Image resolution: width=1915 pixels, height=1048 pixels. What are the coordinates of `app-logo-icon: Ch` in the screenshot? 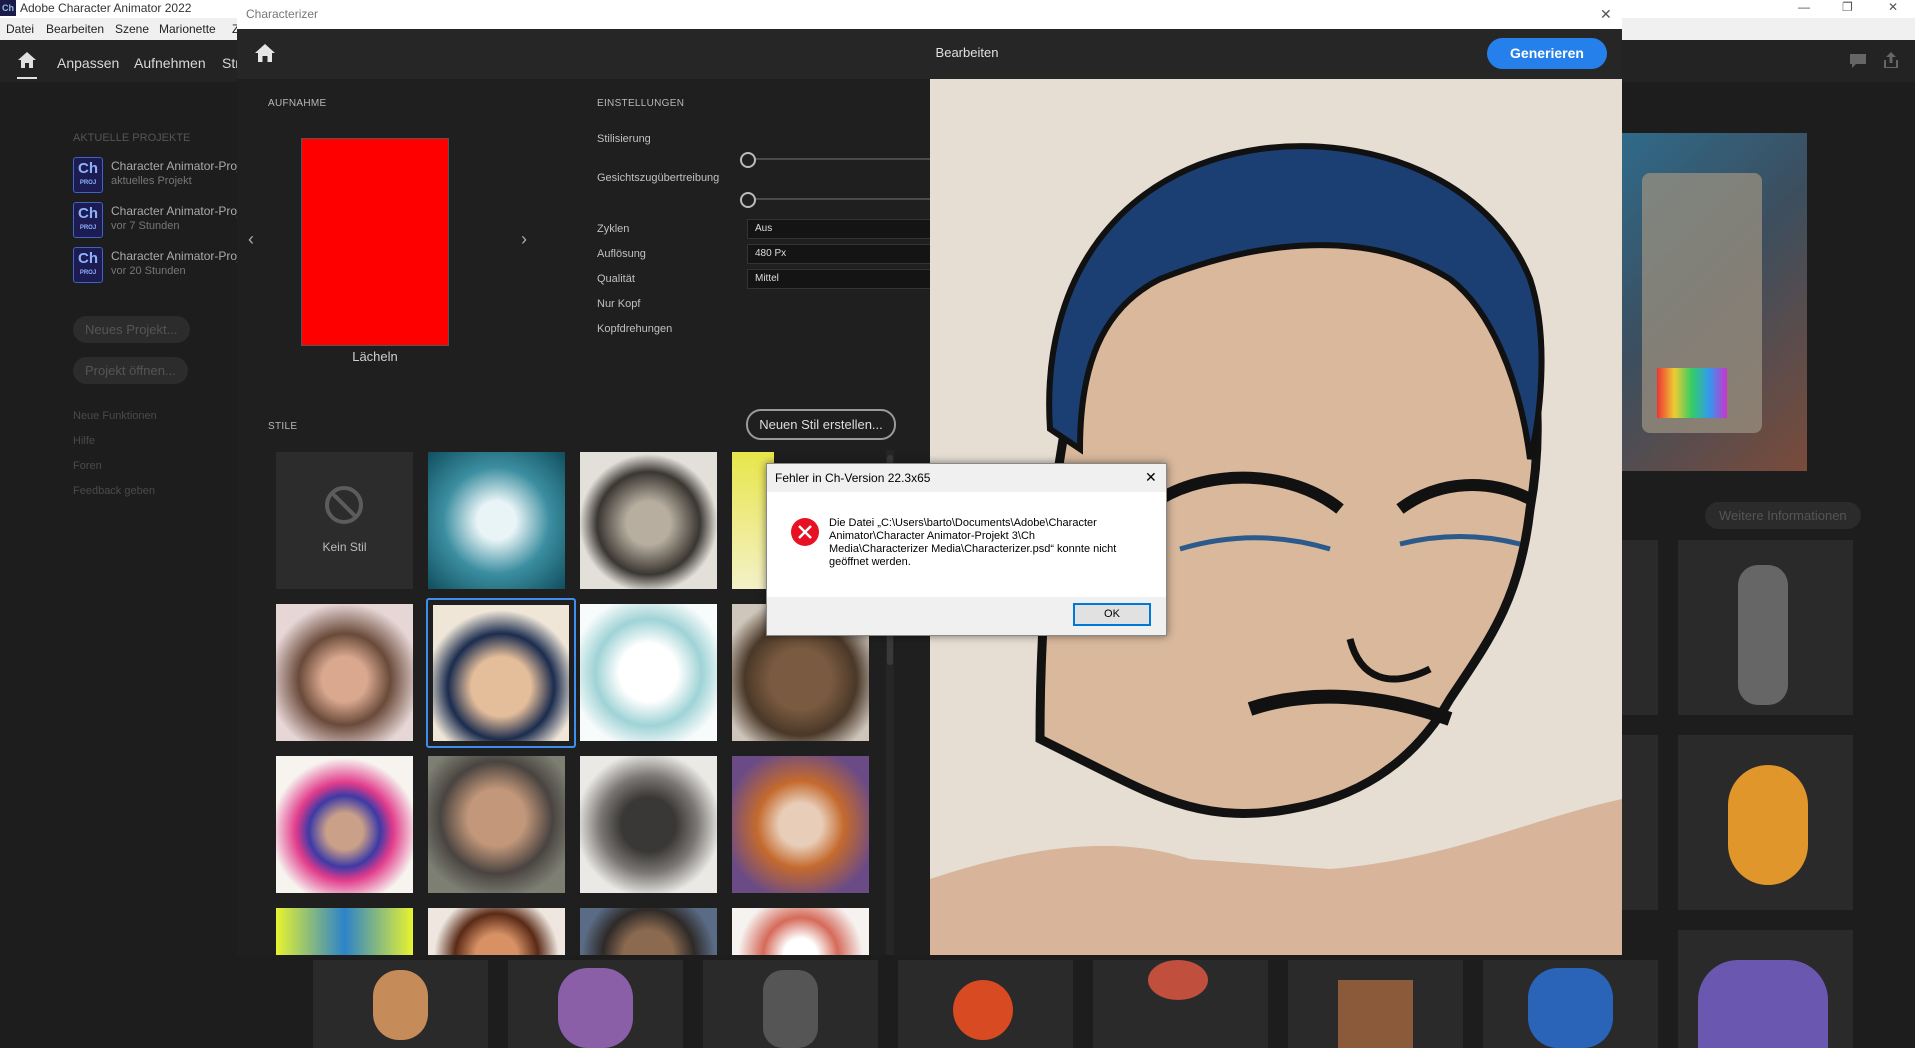 It's located at (8, 8).